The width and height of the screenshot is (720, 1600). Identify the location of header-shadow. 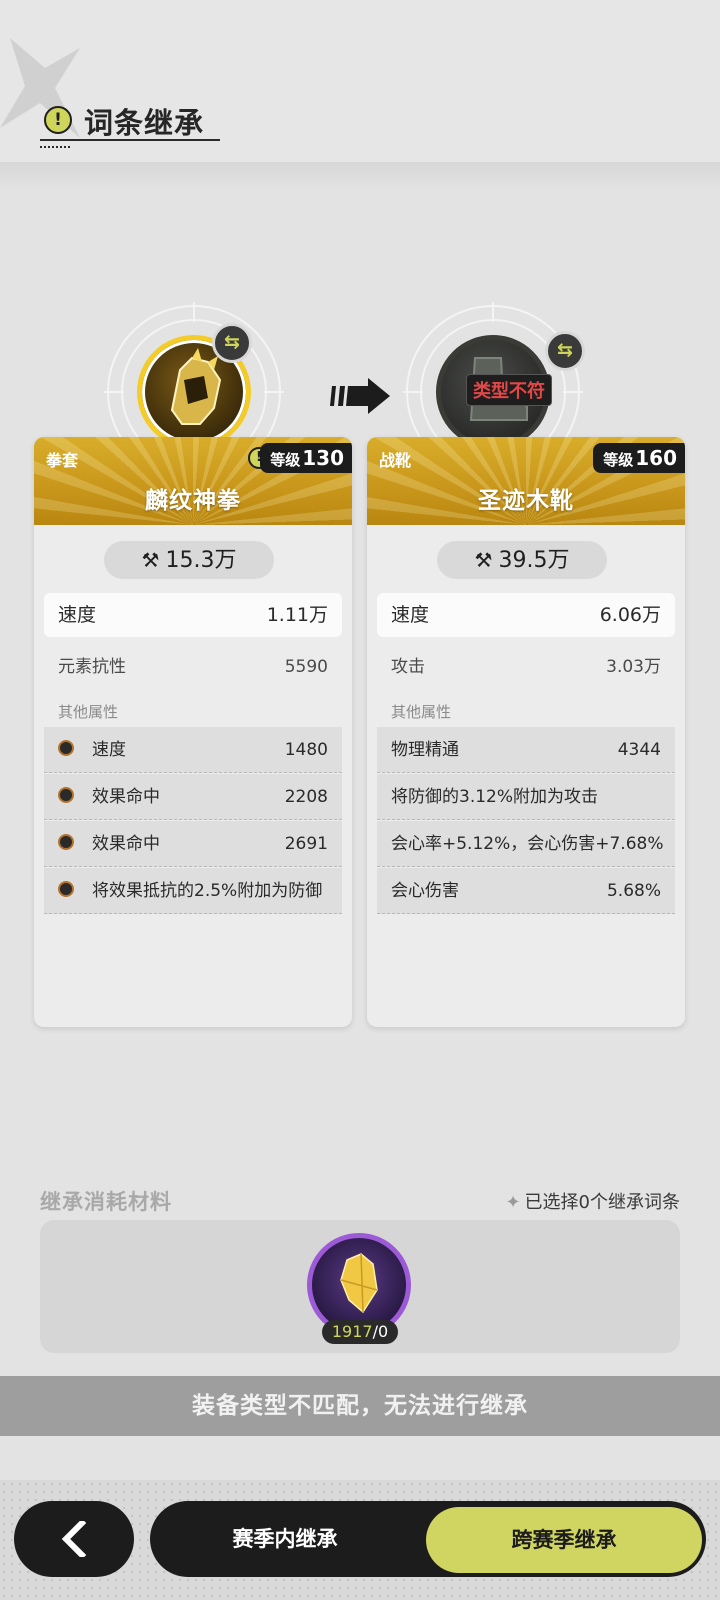
(360, 176).